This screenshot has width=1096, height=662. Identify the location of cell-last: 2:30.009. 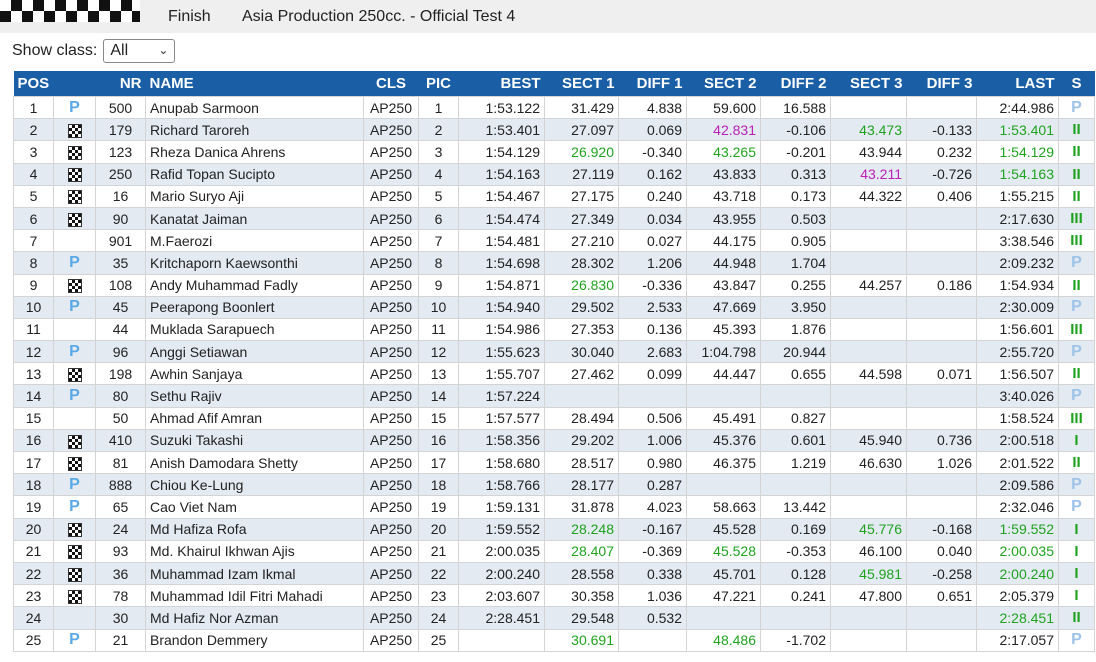
(1017, 307).